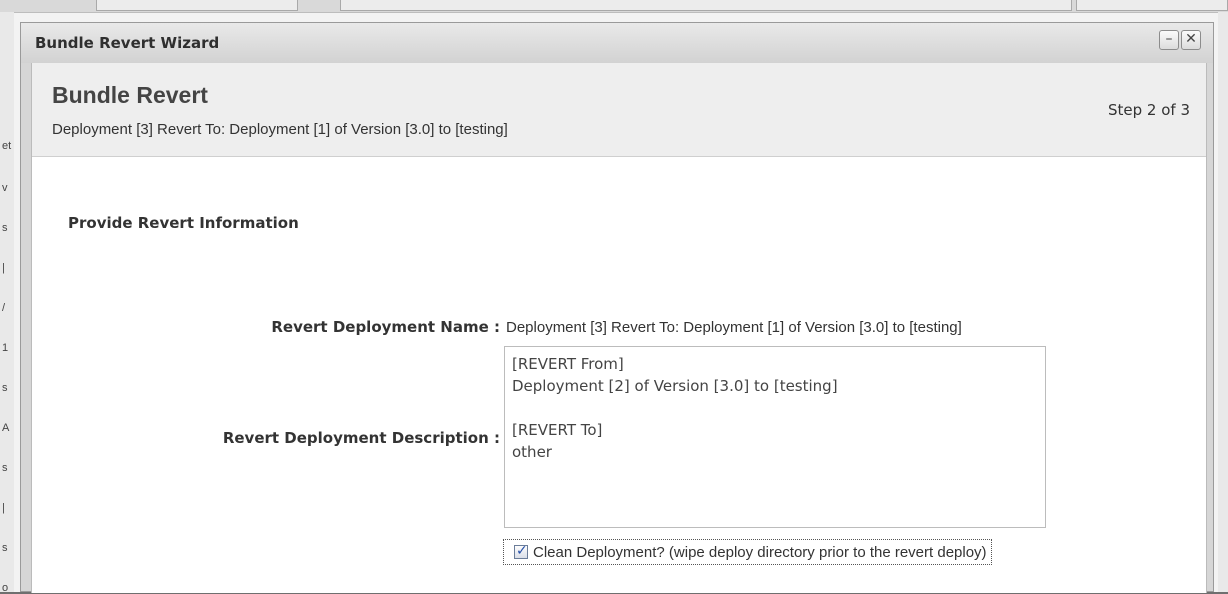  Describe the element at coordinates (7, 303) in the screenshot. I see `background-left-panel: et v s | / 1 s A s | s o` at that location.